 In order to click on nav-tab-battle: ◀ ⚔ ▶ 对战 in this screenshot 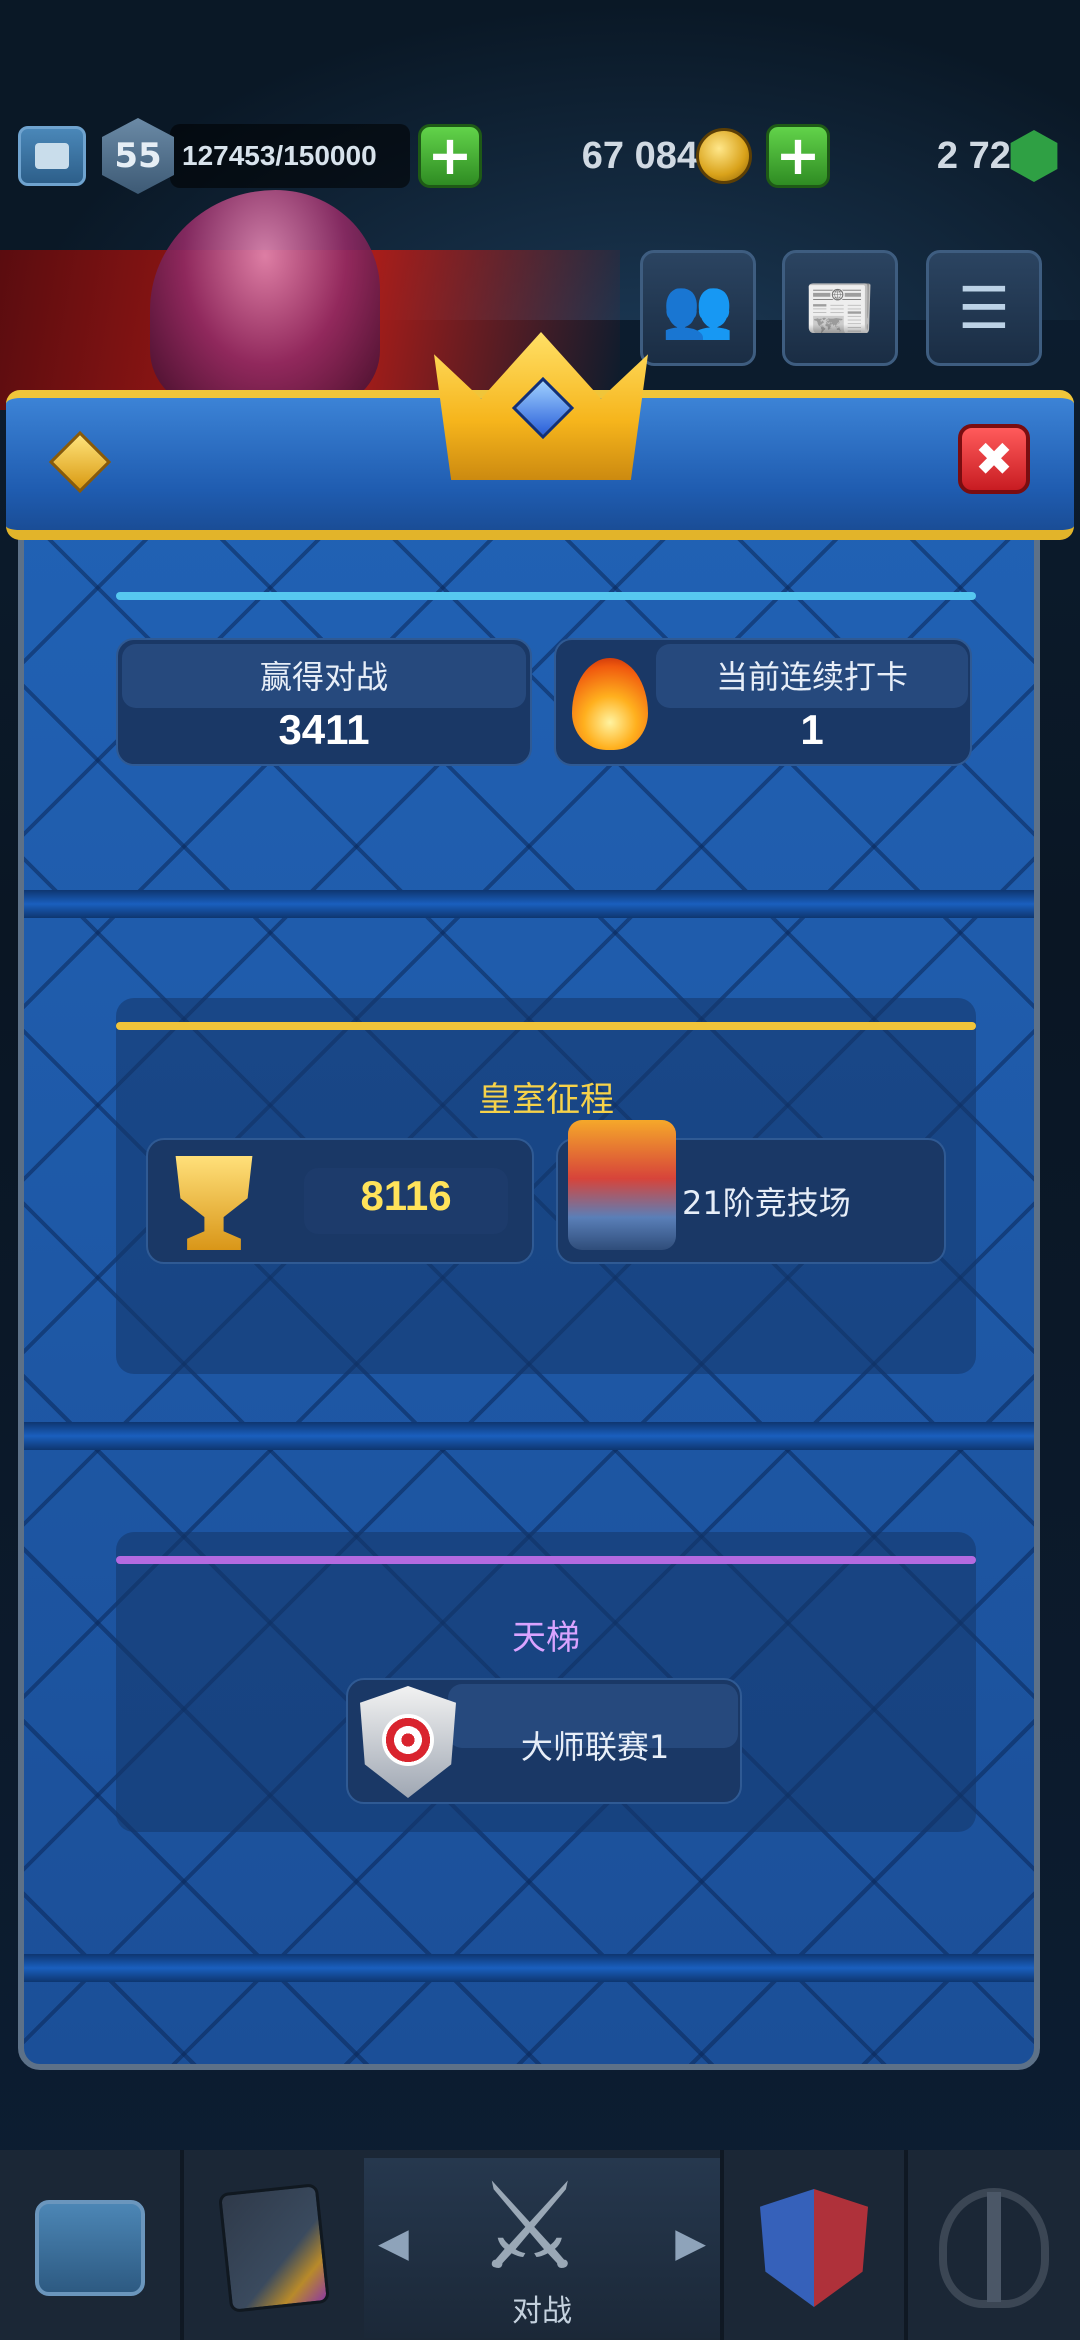, I will do `click(542, 2248)`.